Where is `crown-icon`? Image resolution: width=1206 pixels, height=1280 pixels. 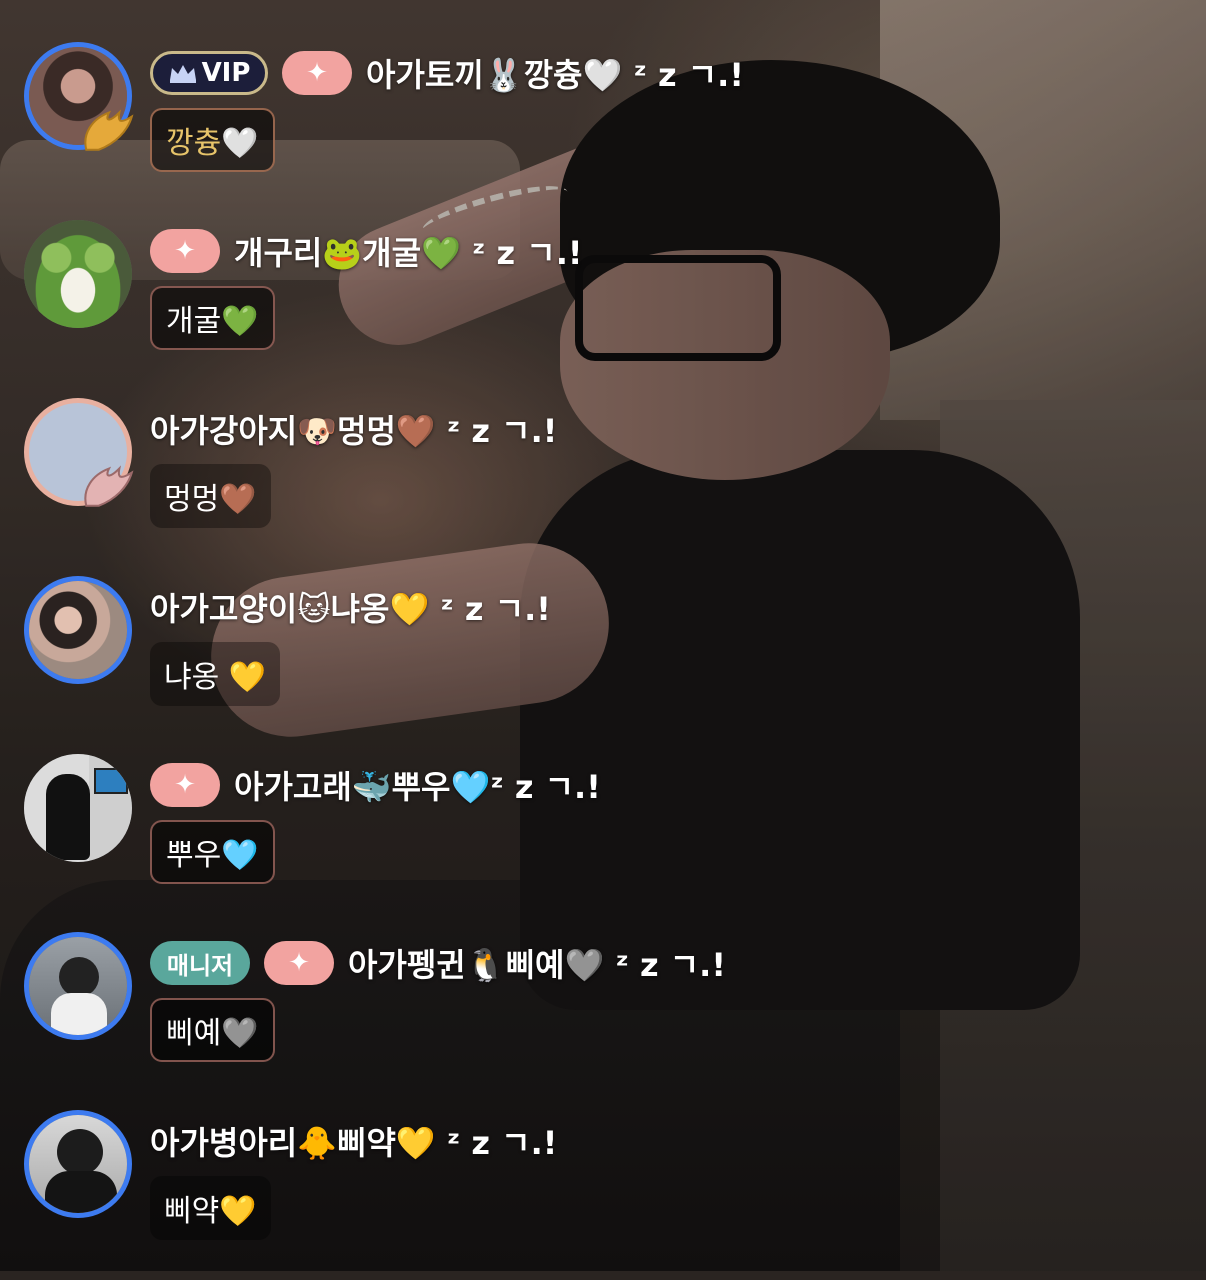 crown-icon is located at coordinates (182, 74).